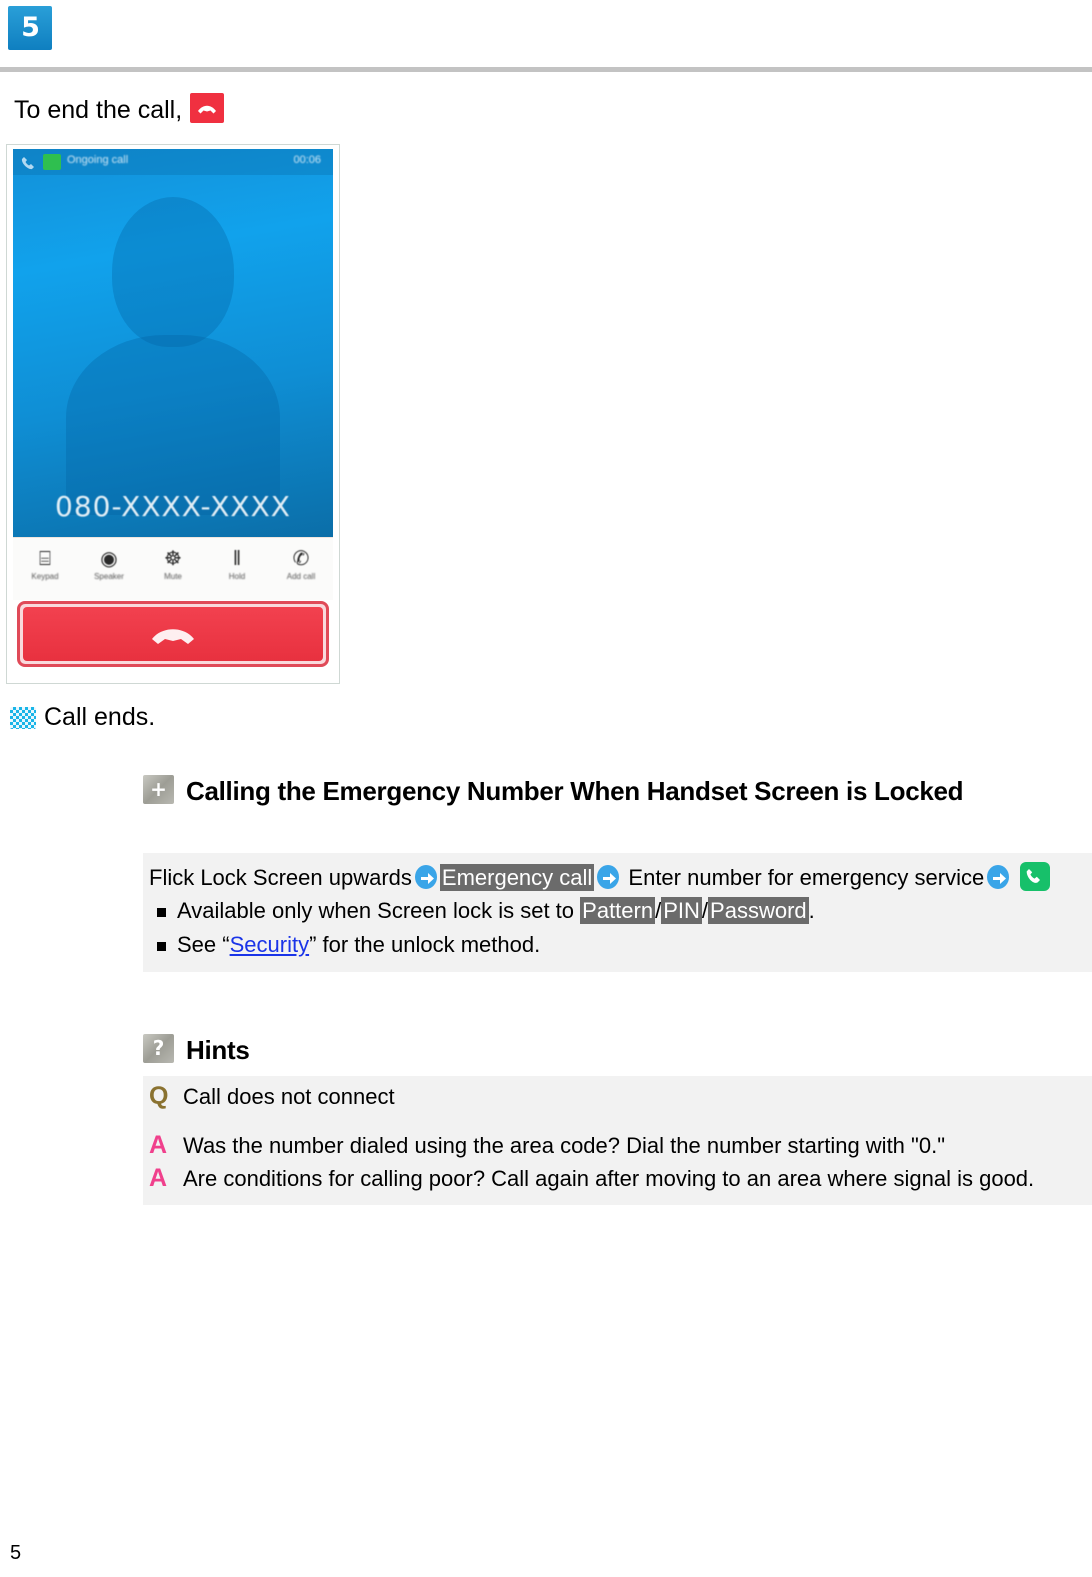 The width and height of the screenshot is (1092, 1577). I want to click on checkered-flag-icon, so click(23, 718).